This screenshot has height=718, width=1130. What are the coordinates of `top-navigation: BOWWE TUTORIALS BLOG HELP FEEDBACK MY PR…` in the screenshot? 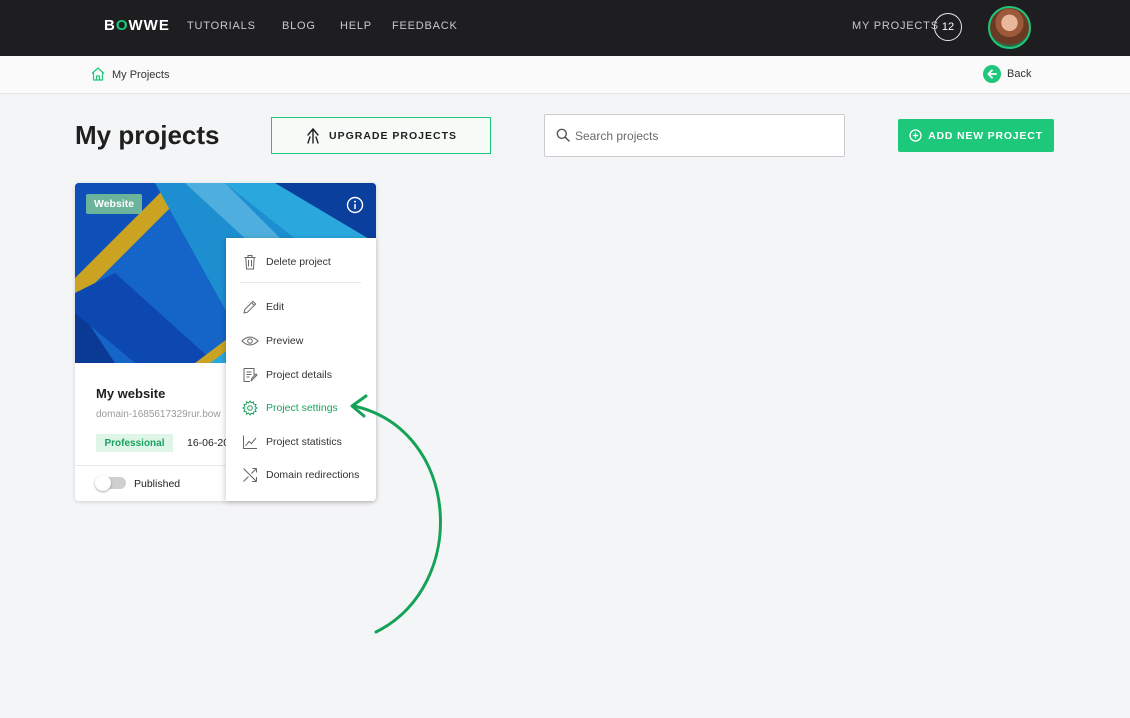 It's located at (565, 28).